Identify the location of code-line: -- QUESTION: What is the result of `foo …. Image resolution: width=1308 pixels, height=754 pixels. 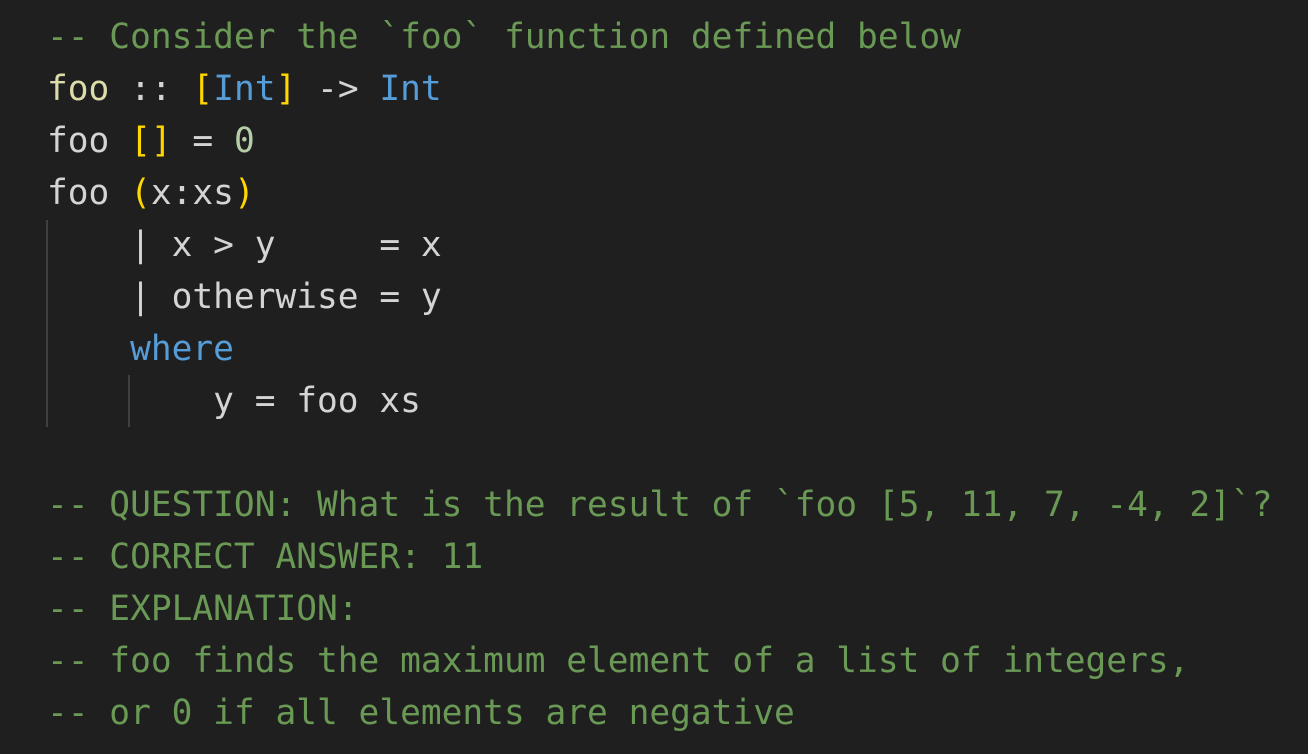
(659, 505).